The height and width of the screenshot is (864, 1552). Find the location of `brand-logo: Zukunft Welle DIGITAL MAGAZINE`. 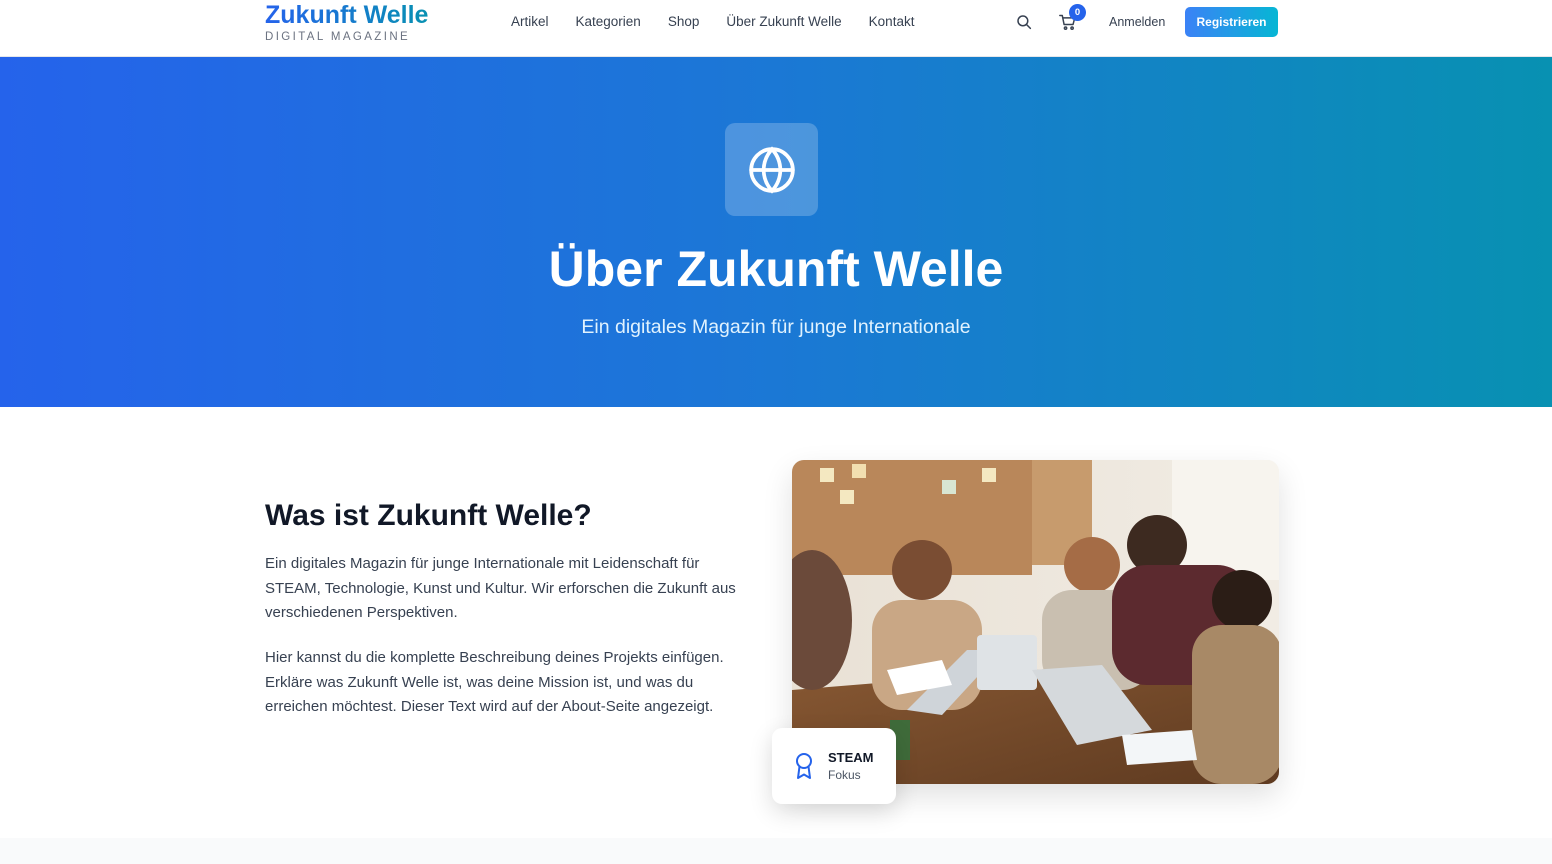

brand-logo: Zukunft Welle DIGITAL MAGAZINE is located at coordinates (346, 22).